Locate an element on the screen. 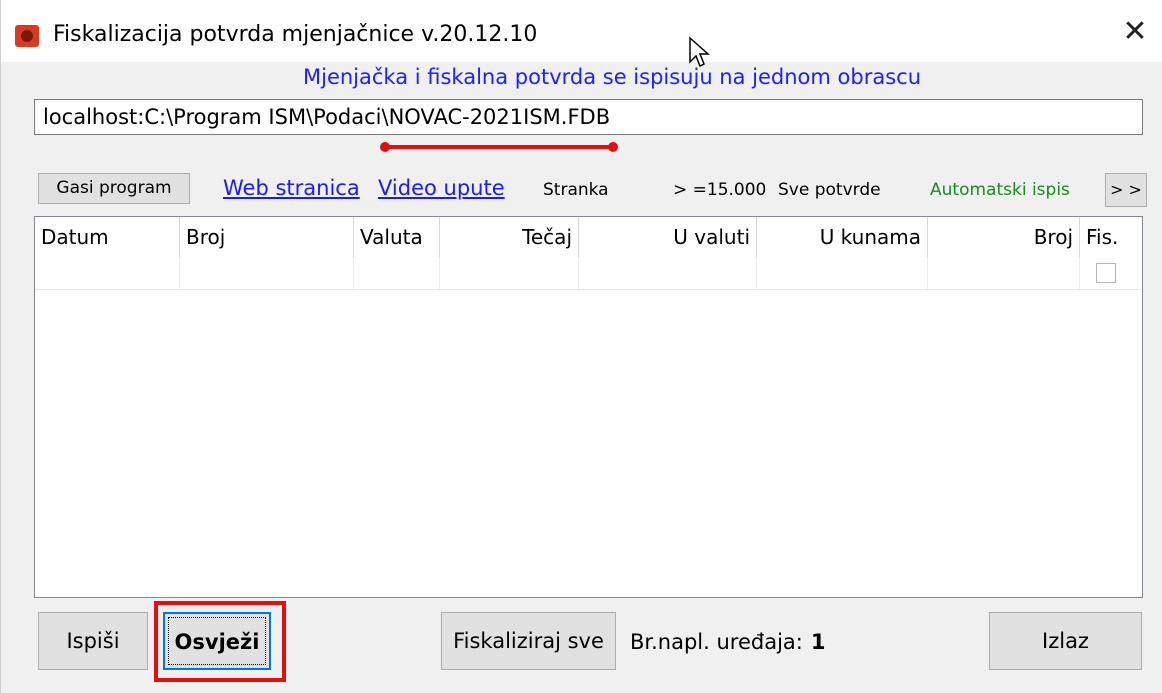  column-header-broj: Broj is located at coordinates (267, 237).